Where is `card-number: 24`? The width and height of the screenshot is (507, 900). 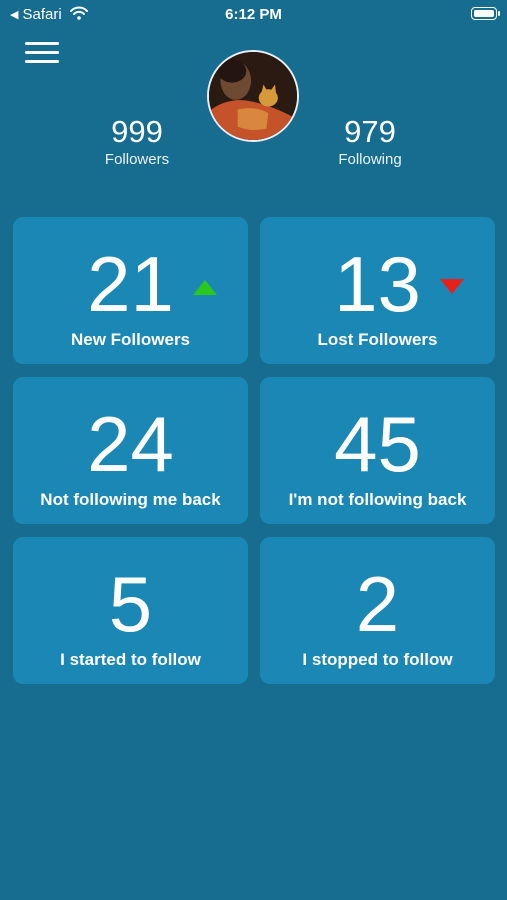 card-number: 24 is located at coordinates (130, 444).